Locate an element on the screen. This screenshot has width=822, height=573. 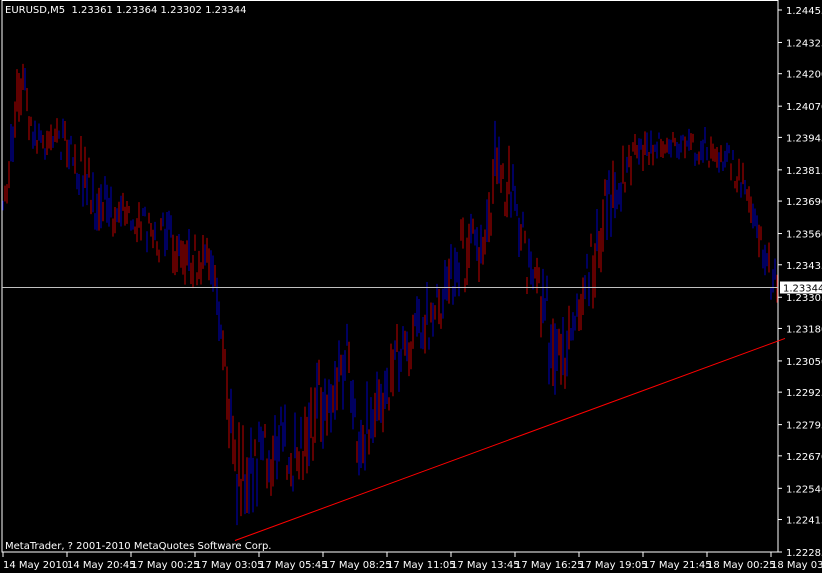
y-tick-label: 1.24070 is located at coordinates (804, 107).